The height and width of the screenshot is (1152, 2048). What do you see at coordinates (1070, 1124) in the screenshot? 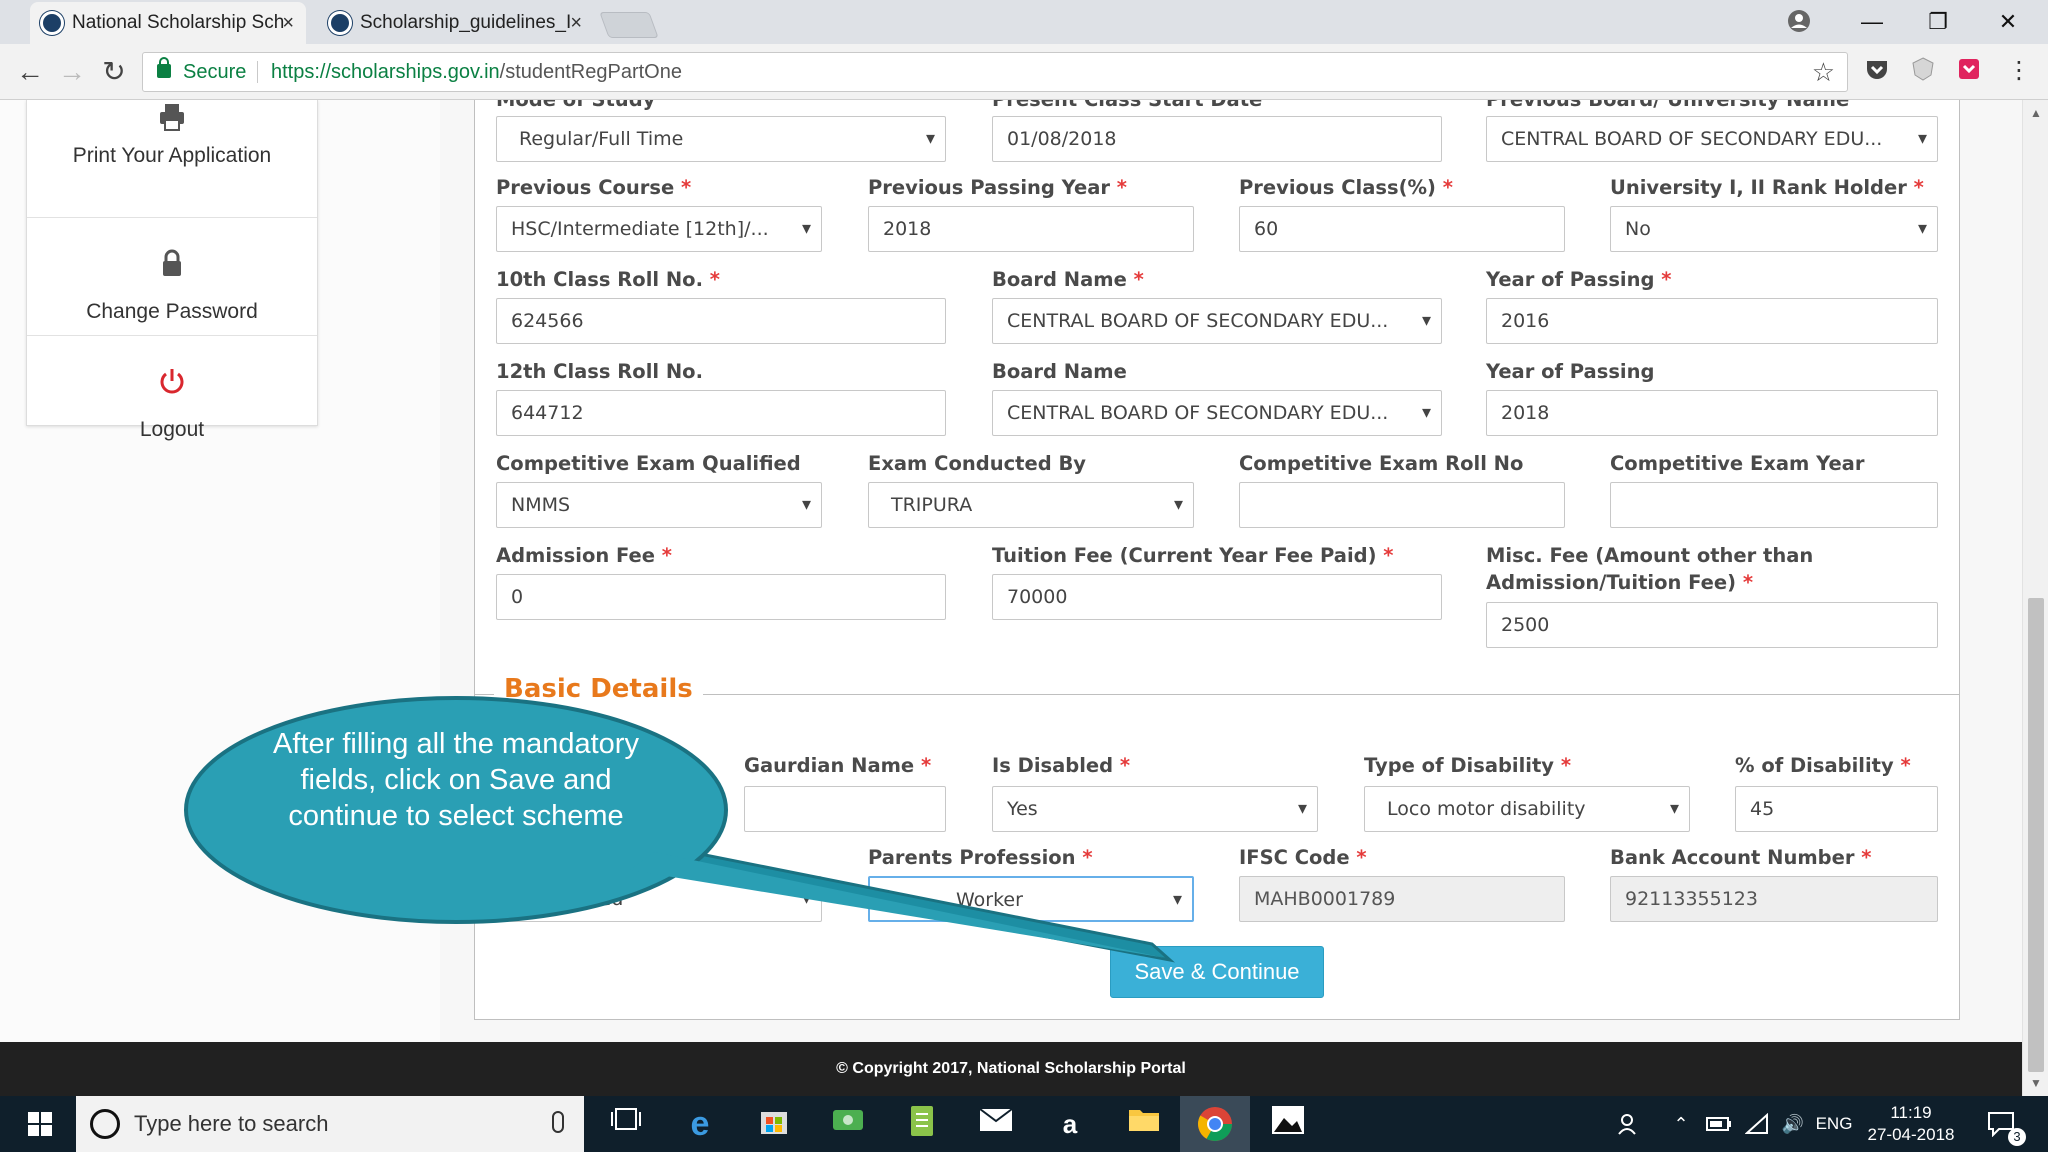
I see `amazon-icon: a` at bounding box center [1070, 1124].